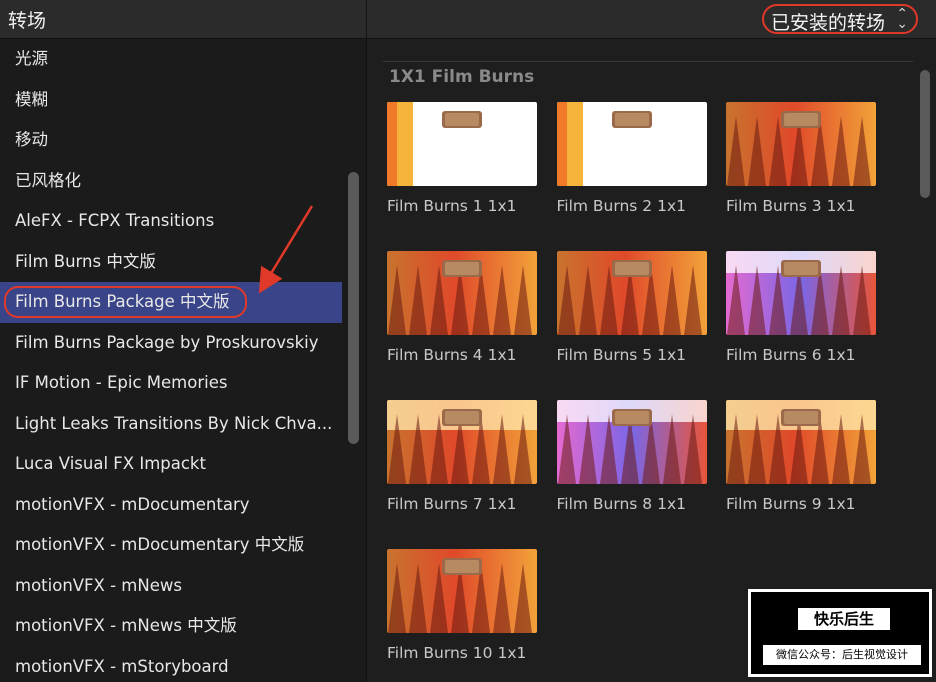 The image size is (936, 682). I want to click on watermark-badge: 快乐后生 微信公众号：后生视觉设计, so click(840, 633).